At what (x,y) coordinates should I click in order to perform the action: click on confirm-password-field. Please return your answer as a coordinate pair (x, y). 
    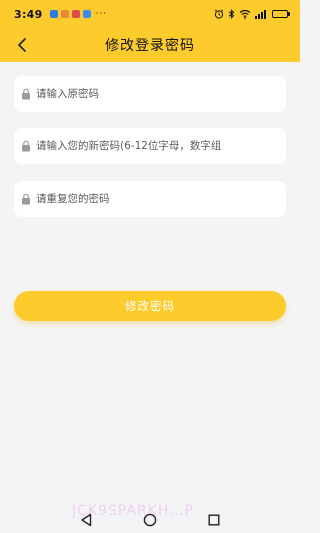
    Looking at the image, I should click on (150, 199).